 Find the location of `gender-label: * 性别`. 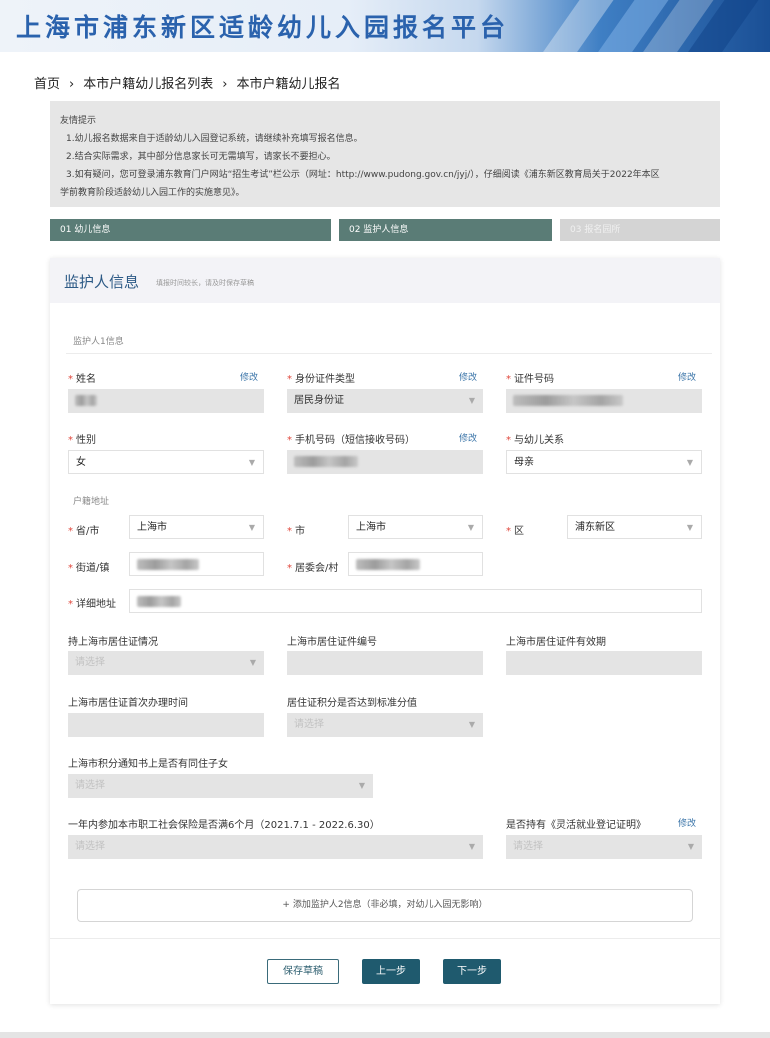

gender-label: * 性别 is located at coordinates (82, 440).